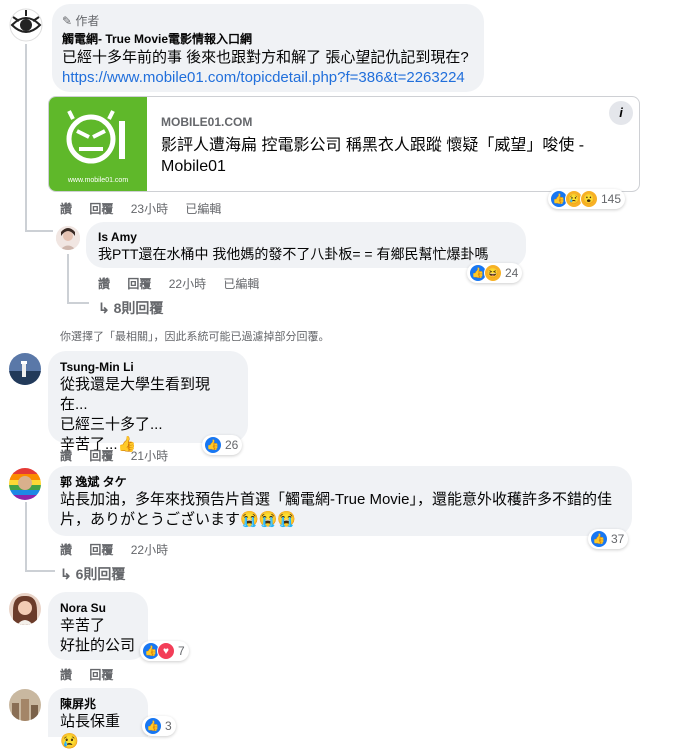 Image resolution: width=674 pixels, height=752 pixels. I want to click on link-preview-domain: MOBILE01.COM, so click(207, 122).